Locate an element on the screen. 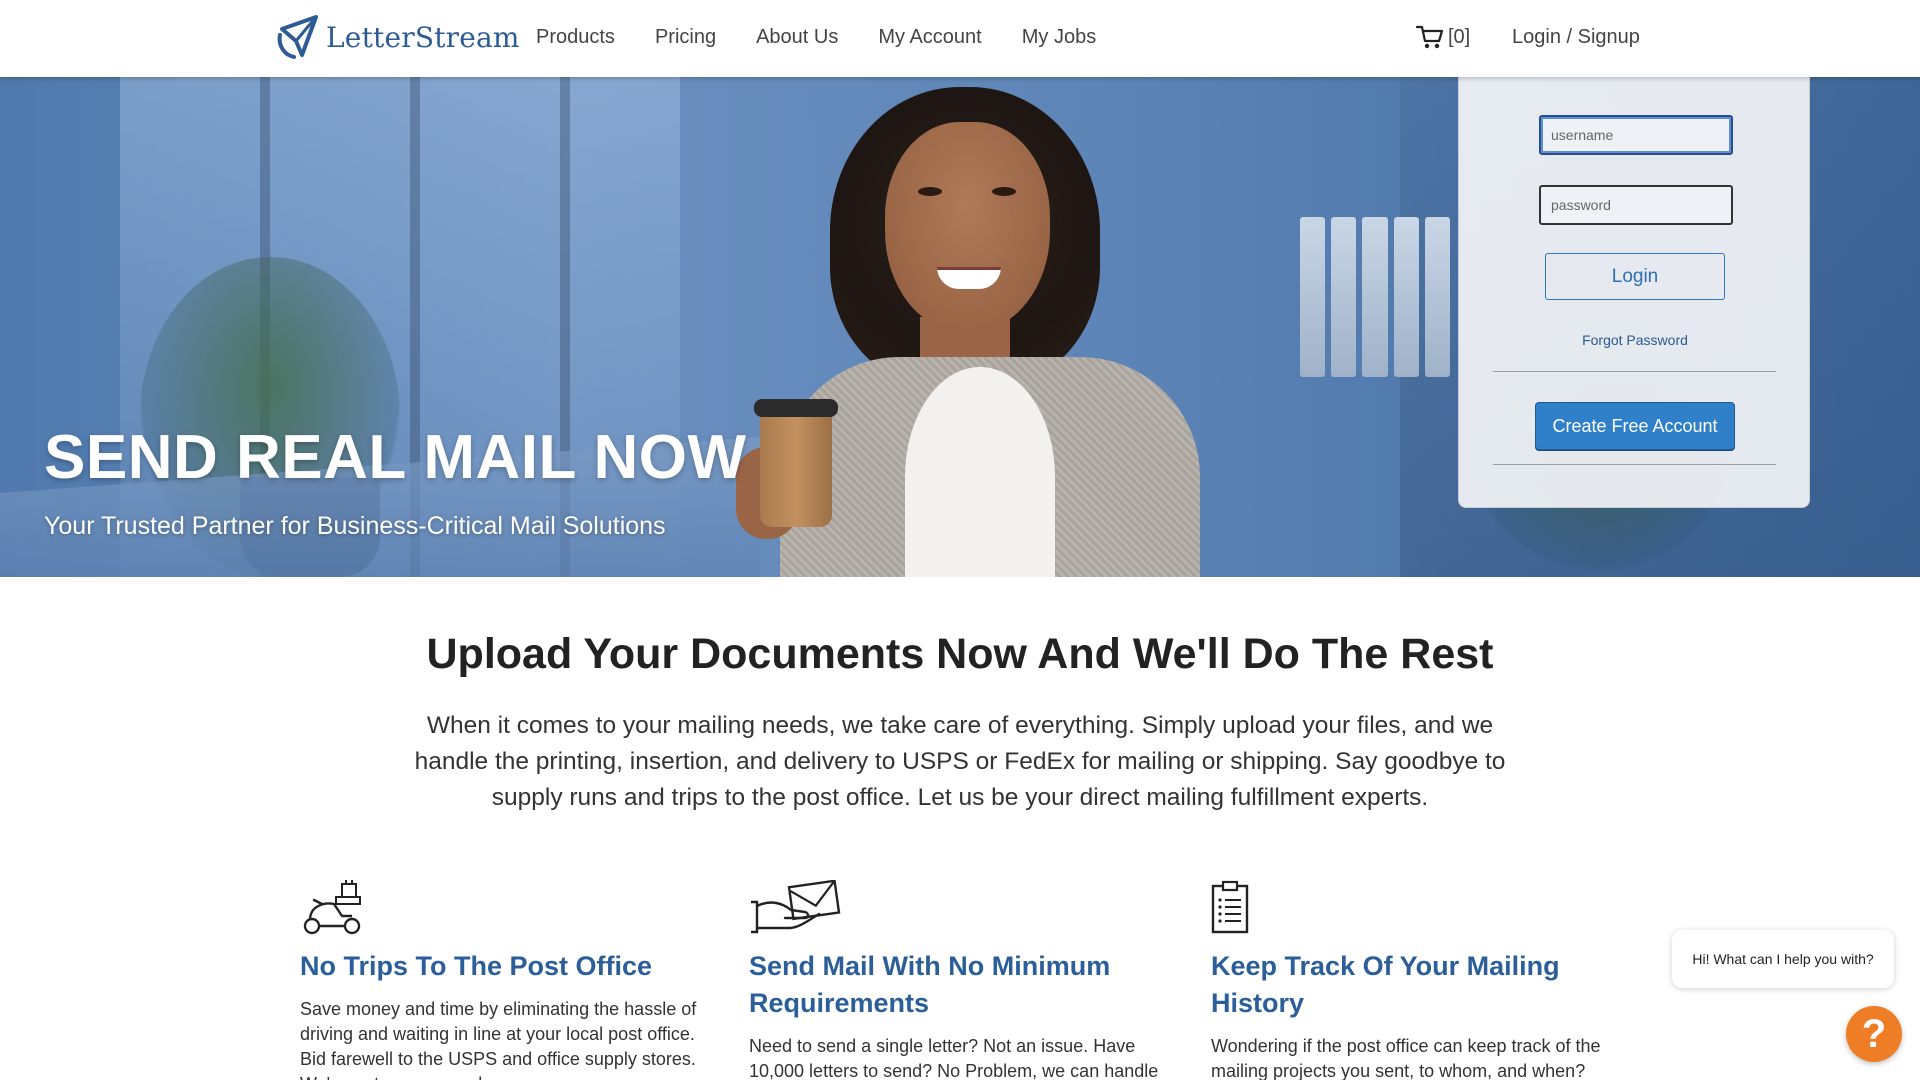 The height and width of the screenshot is (1080, 1920). nav-link-about-us: About Us is located at coordinates (797, 37).